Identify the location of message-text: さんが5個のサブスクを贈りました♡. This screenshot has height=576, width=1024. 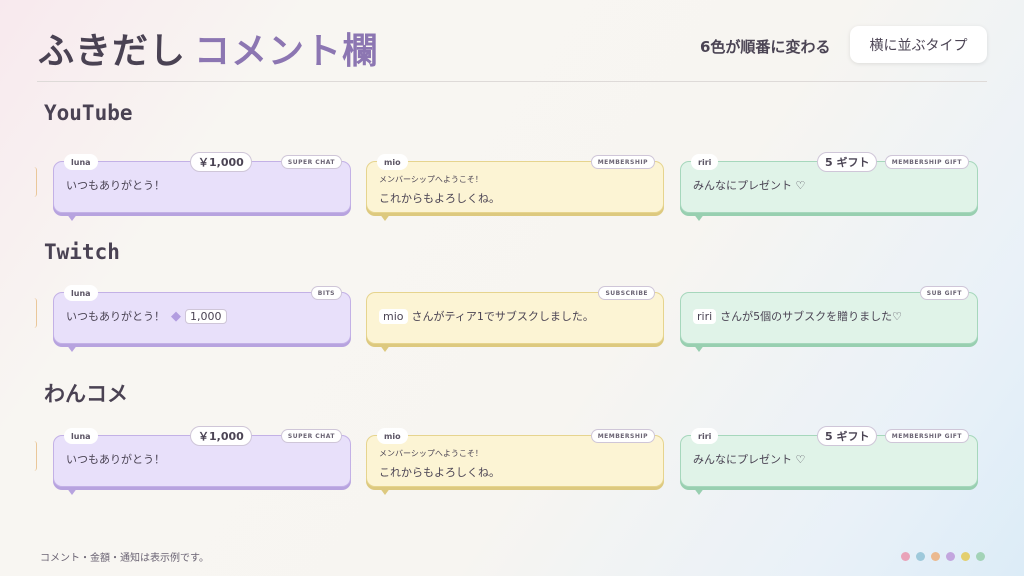
(811, 316).